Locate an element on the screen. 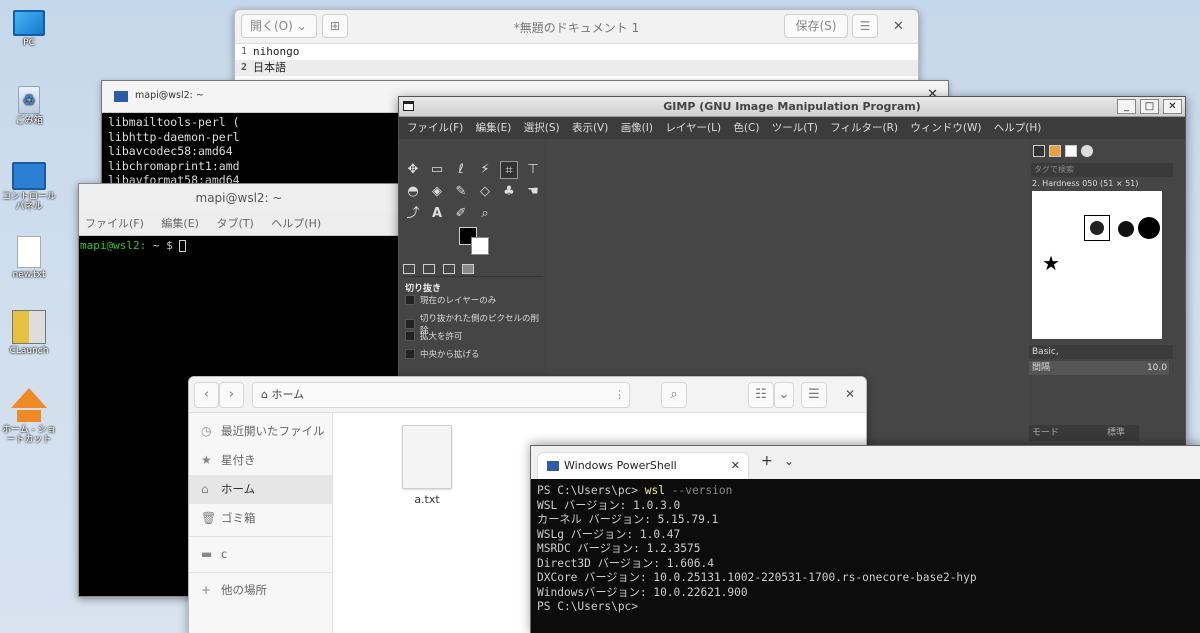 The width and height of the screenshot is (1200, 633). lasso-tool-icon: ℓ is located at coordinates (461, 170).